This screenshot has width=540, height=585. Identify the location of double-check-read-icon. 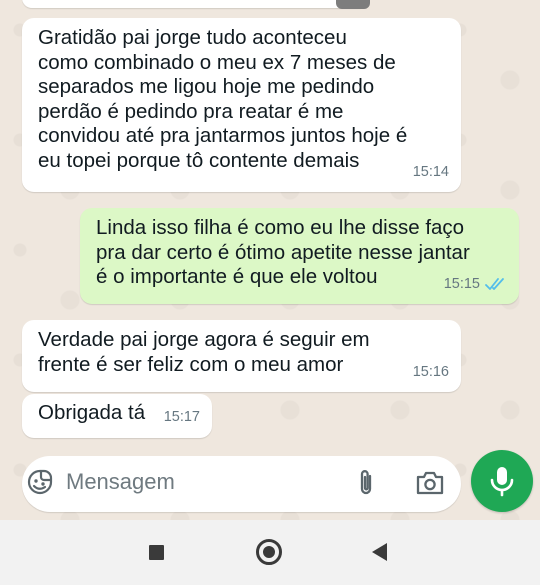
(494, 283).